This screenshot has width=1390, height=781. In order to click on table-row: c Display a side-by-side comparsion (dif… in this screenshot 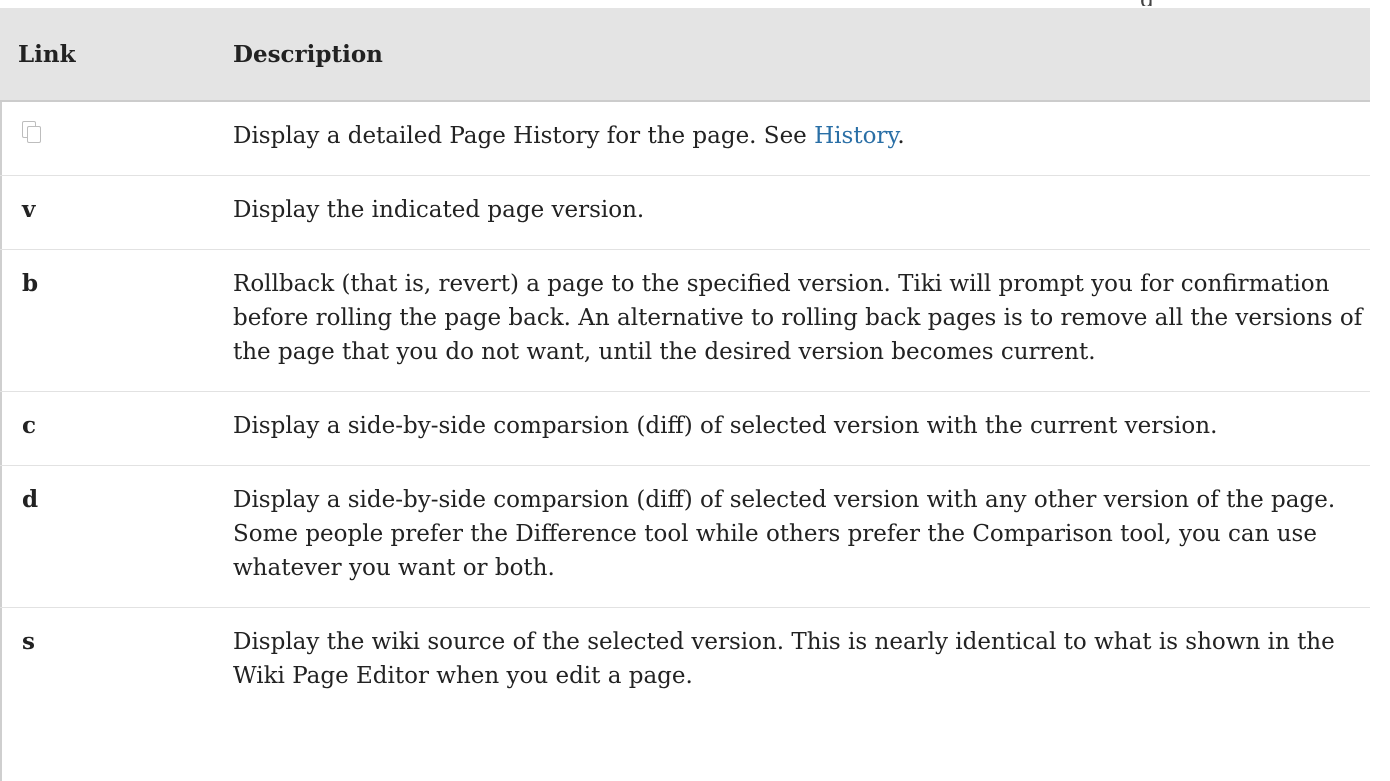, I will do `click(685, 428)`.